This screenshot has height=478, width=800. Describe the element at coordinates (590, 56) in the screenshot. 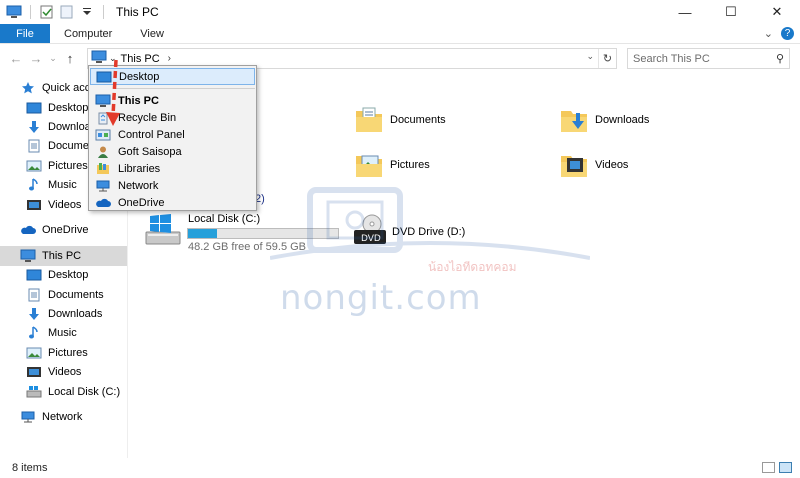

I see `address-history-button: ⌄` at that location.